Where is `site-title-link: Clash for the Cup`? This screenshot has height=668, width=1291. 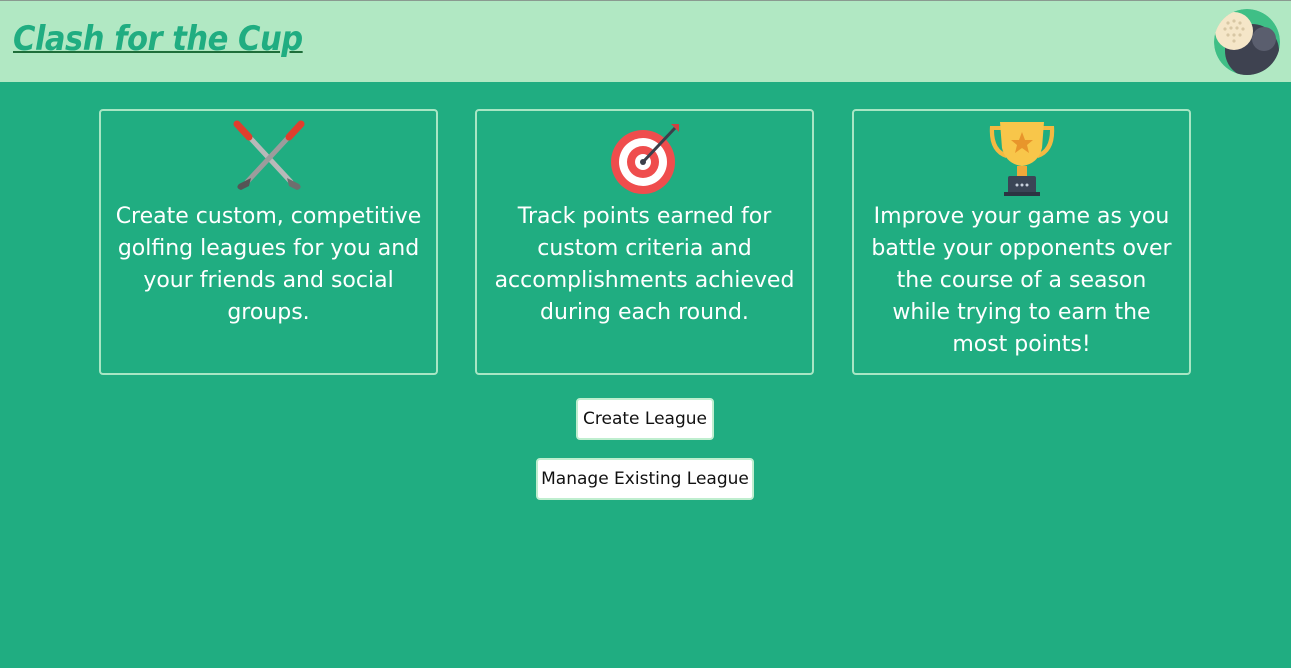
site-title-link: Clash for the Cup is located at coordinates (158, 39).